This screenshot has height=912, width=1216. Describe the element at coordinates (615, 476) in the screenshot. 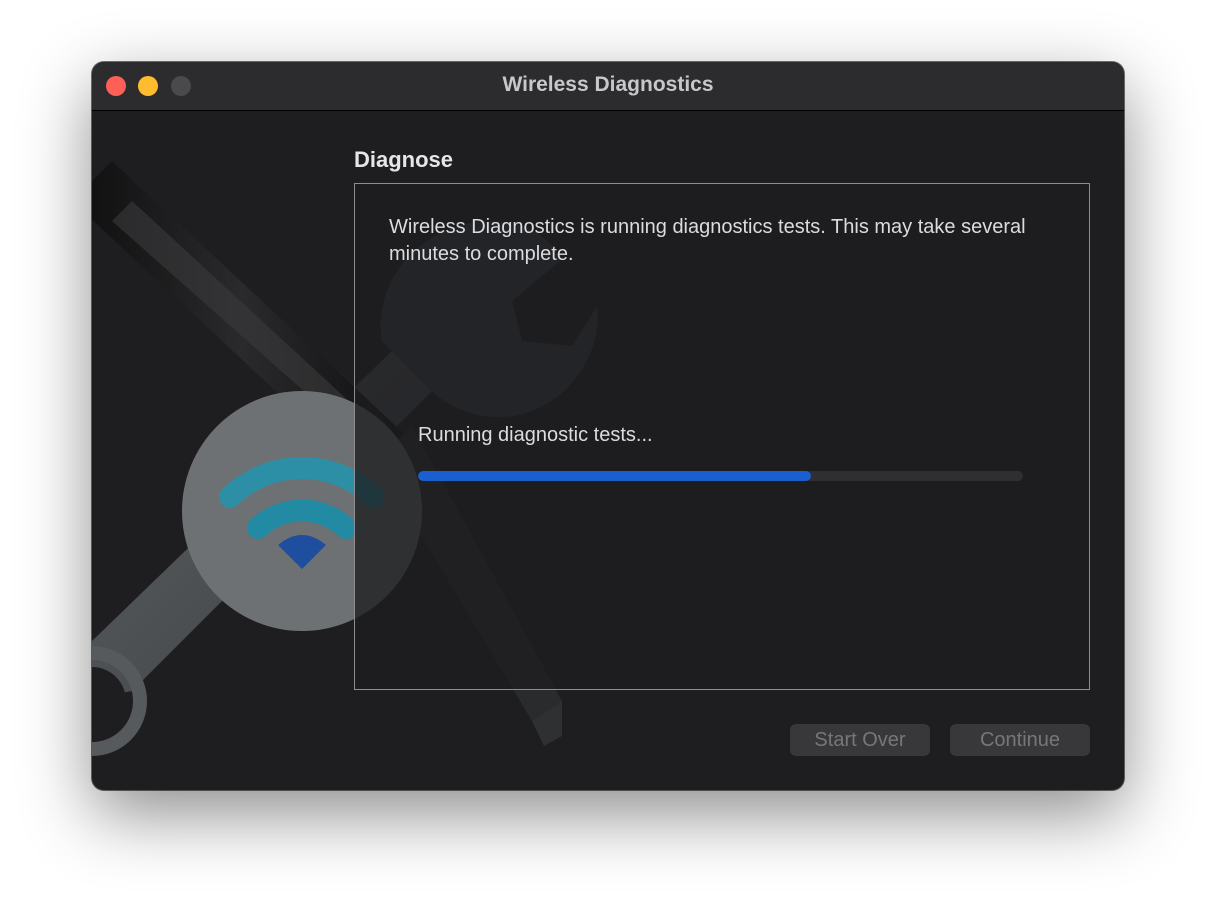

I see `progress-fill` at that location.